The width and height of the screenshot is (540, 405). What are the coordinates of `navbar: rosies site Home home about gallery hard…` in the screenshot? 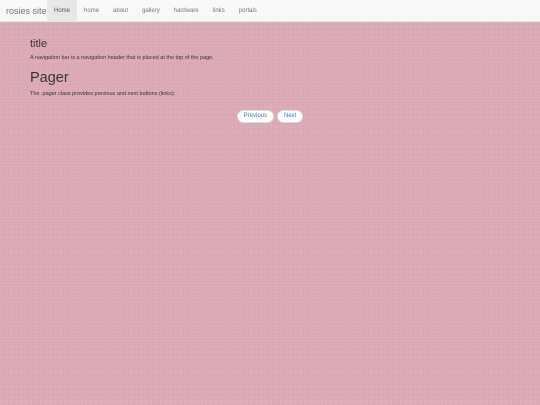 It's located at (270, 11).